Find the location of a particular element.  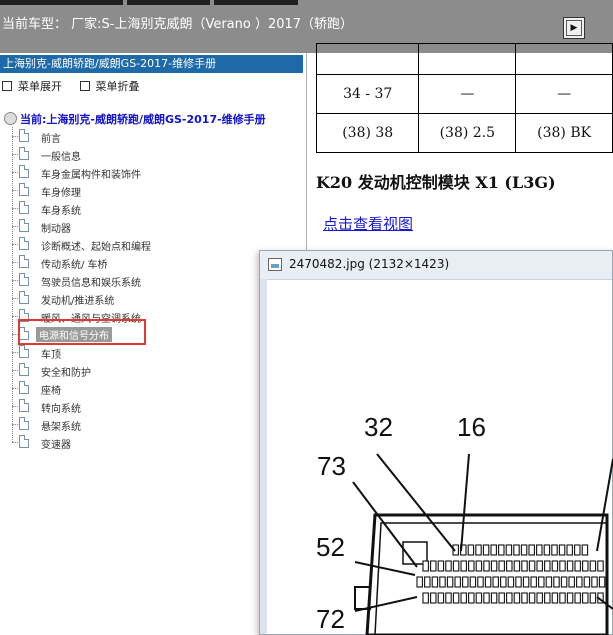

tree-item: 前言 is located at coordinates (157, 136).